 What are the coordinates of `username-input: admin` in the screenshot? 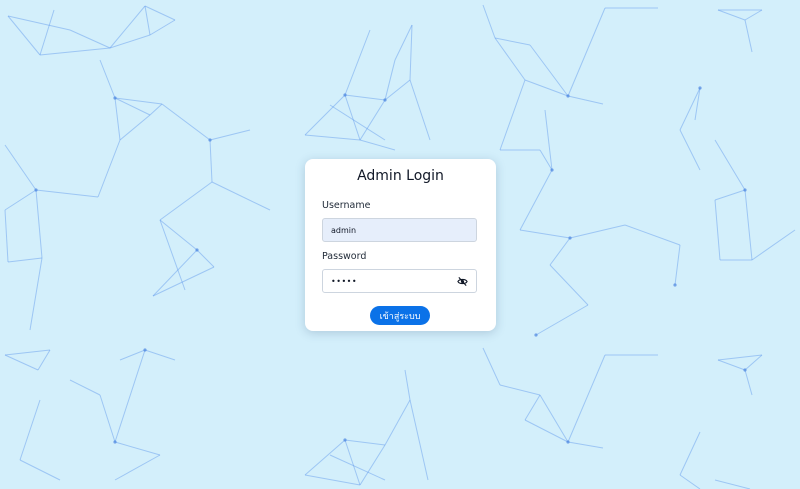 It's located at (399, 230).